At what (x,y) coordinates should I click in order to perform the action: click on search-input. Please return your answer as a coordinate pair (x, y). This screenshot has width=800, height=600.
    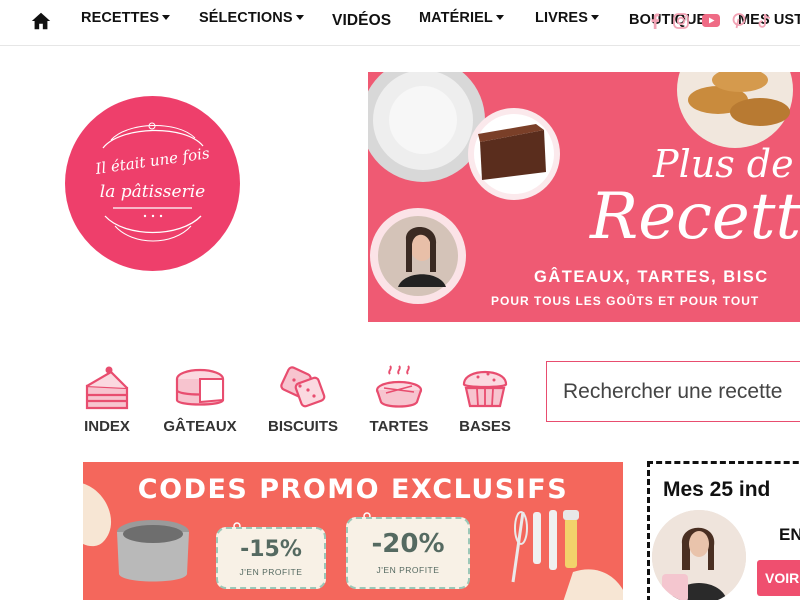
    Looking at the image, I should click on (673, 391).